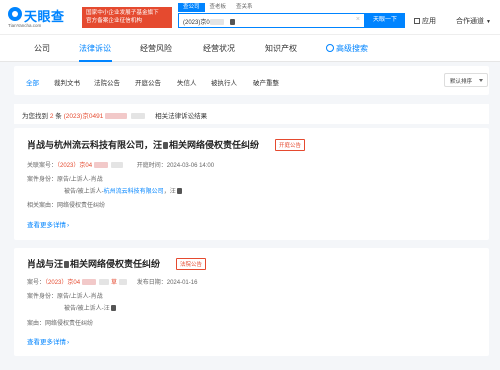  I want to click on promo-banner: 国家中小企业发展子基金旗下 官方备案企业征信机构, so click(127, 17).